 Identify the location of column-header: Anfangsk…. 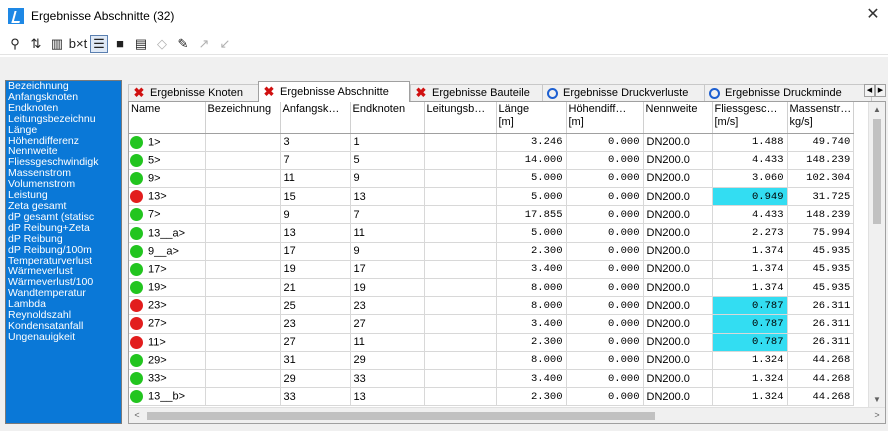
(315, 118).